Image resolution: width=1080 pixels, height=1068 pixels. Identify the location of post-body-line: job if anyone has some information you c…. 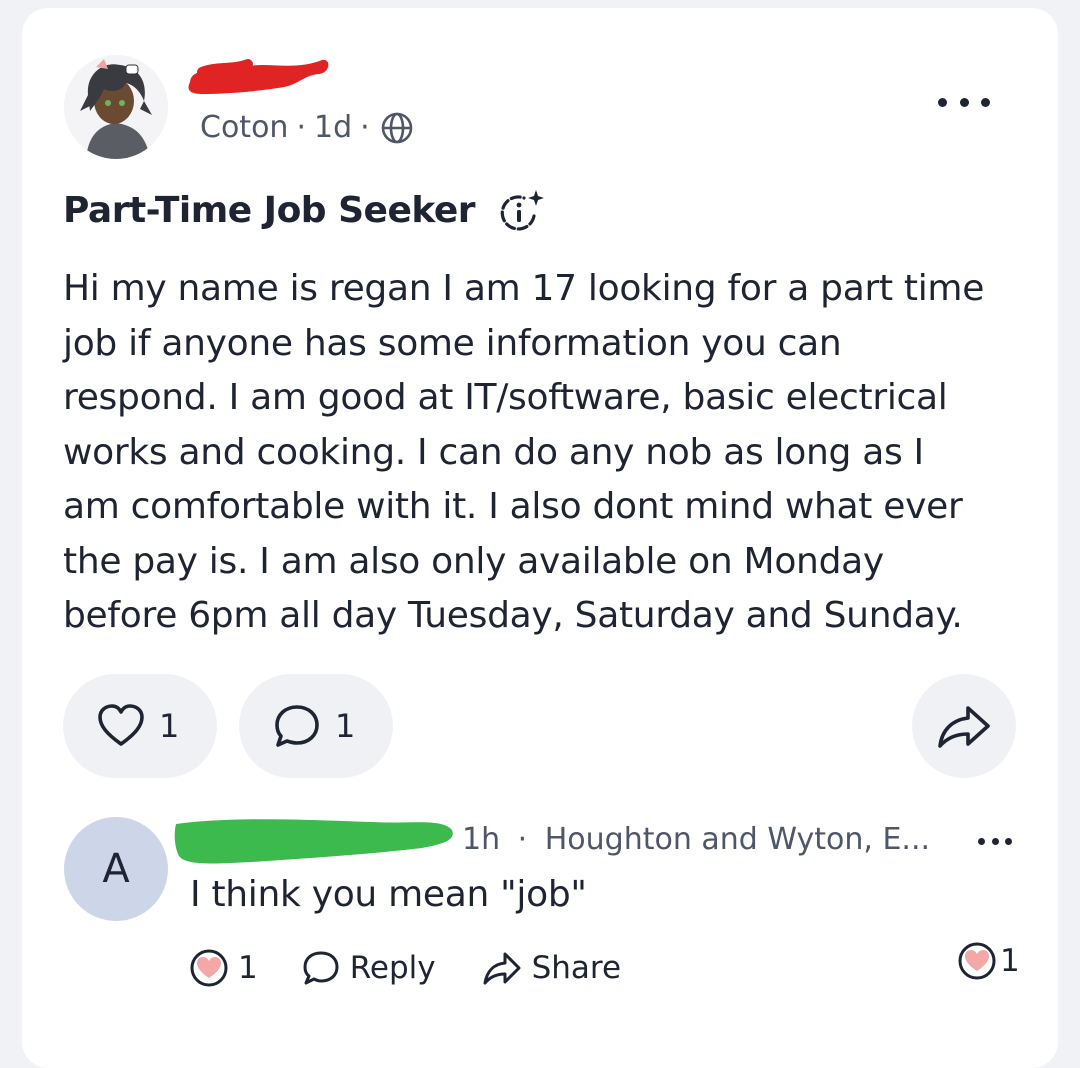
(452, 343).